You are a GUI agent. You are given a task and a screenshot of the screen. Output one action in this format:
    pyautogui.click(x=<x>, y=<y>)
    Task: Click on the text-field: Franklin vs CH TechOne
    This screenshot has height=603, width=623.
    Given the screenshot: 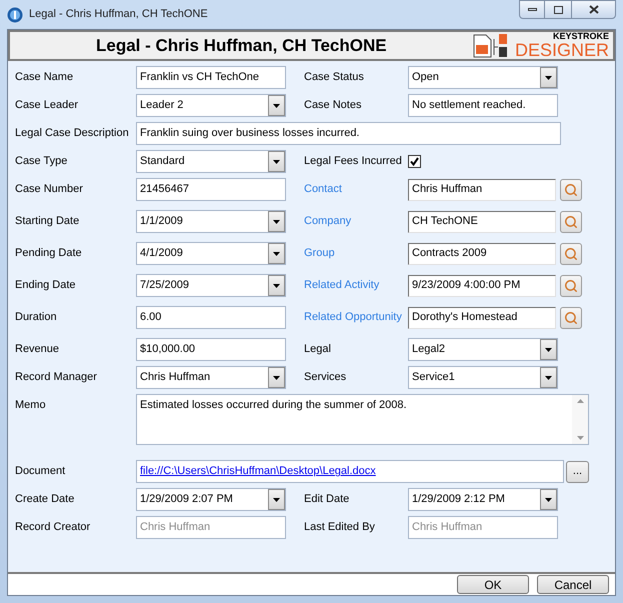 What is the action you would take?
    pyautogui.click(x=211, y=77)
    